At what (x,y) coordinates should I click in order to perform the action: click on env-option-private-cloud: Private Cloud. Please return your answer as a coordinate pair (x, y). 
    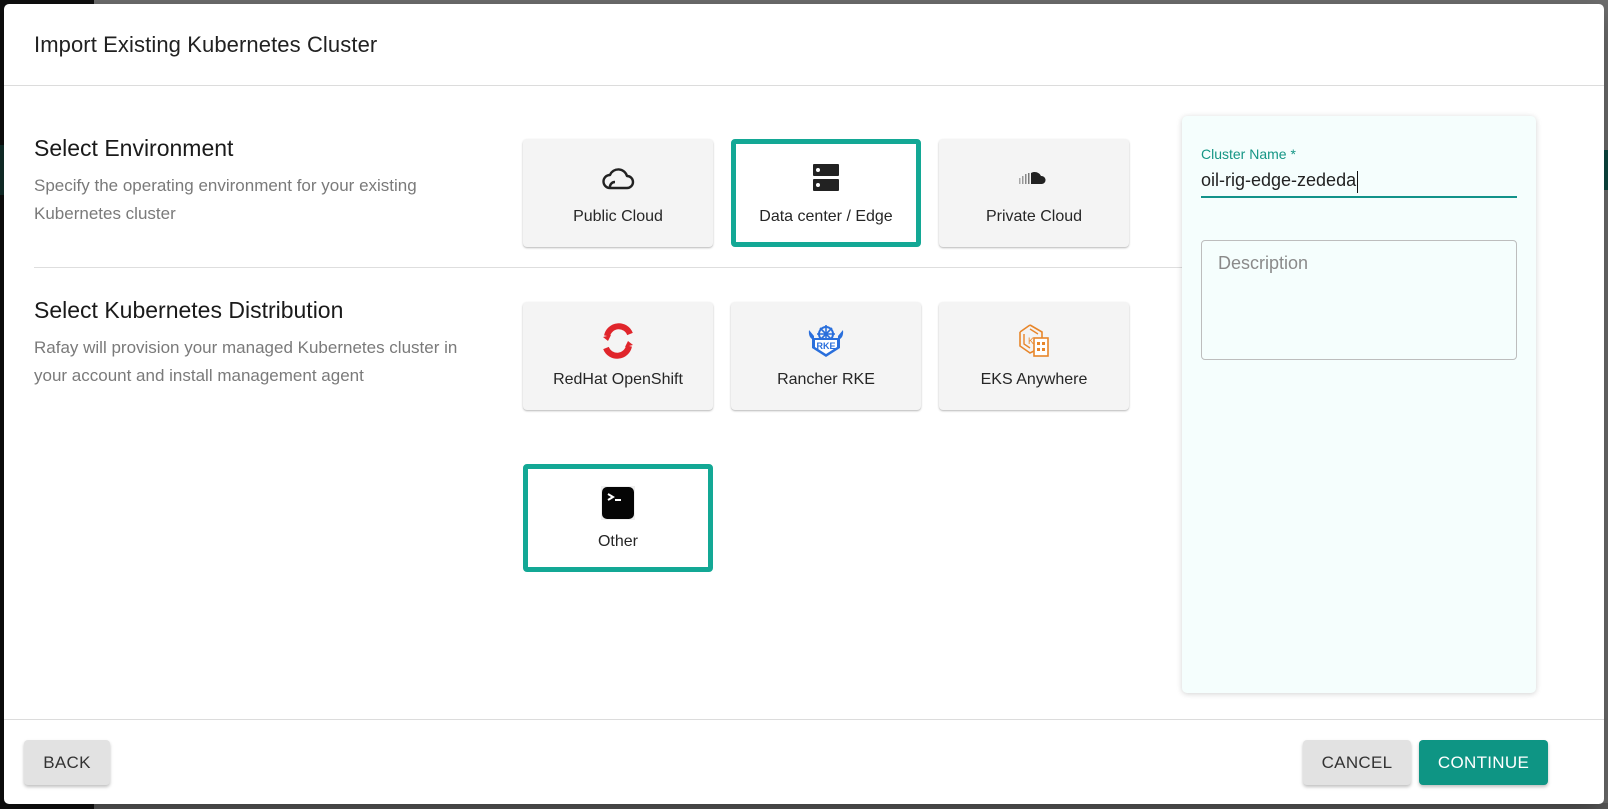
    Looking at the image, I should click on (1034, 193).